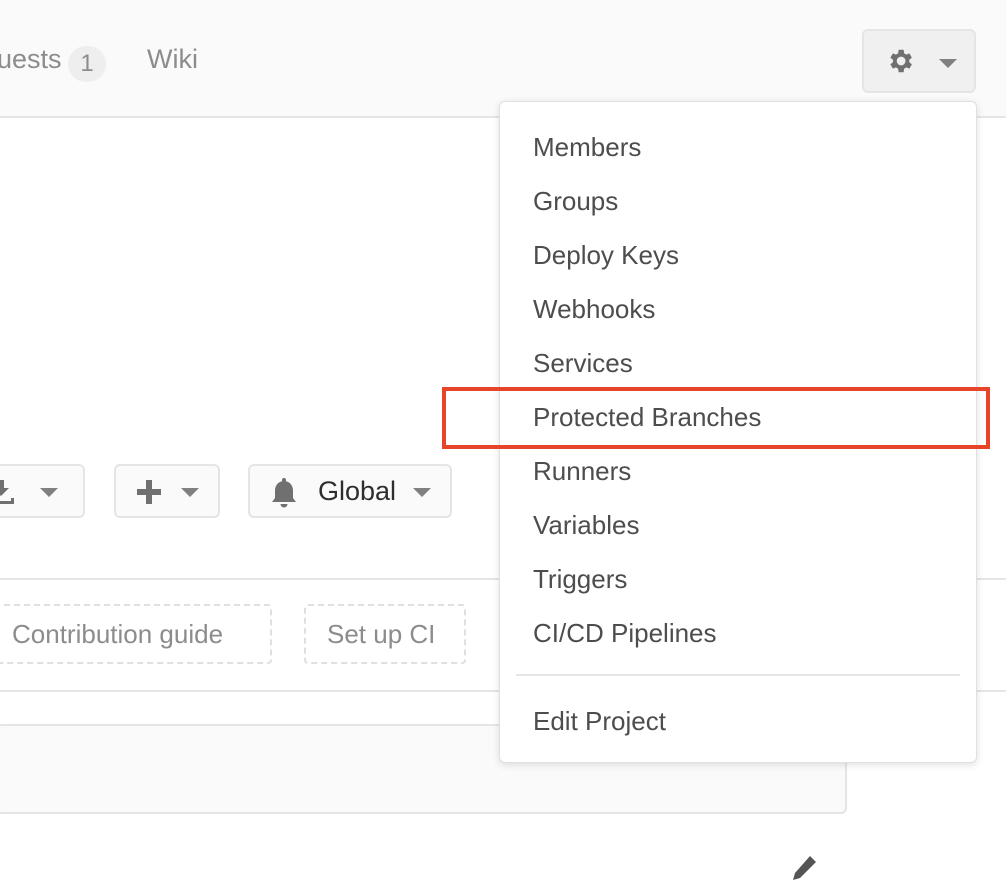  I want to click on menu-divider, so click(738, 675).